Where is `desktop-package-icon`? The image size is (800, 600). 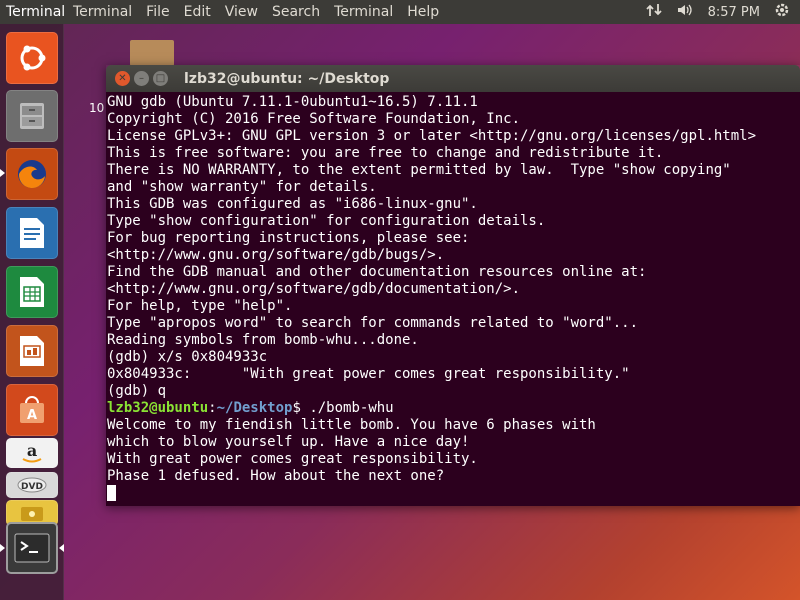 desktop-package-icon is located at coordinates (152, 53).